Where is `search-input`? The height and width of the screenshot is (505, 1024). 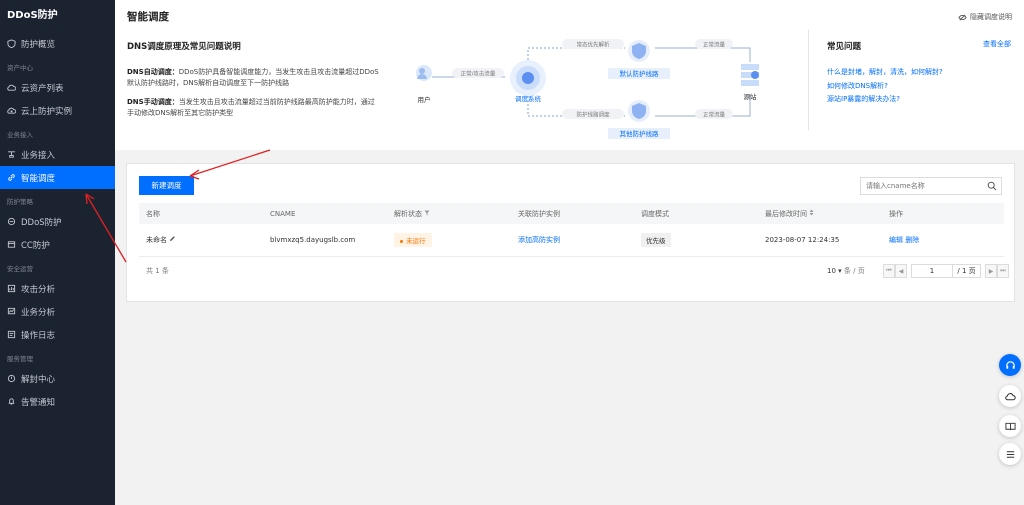 search-input is located at coordinates (921, 186).